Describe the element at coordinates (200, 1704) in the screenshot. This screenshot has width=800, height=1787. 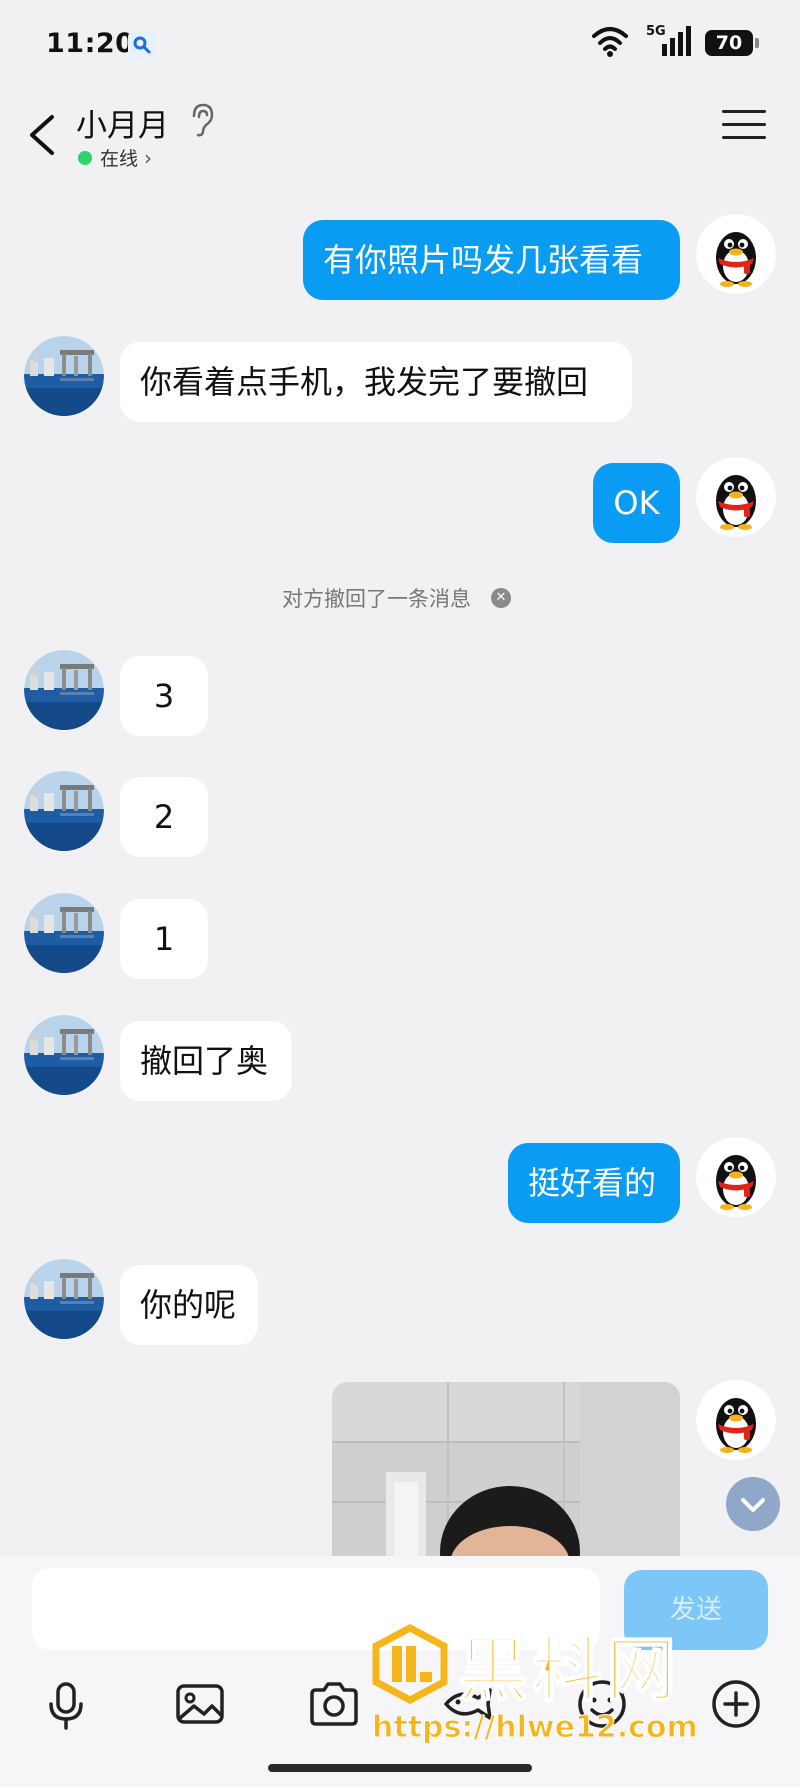
I see `image-icon` at that location.